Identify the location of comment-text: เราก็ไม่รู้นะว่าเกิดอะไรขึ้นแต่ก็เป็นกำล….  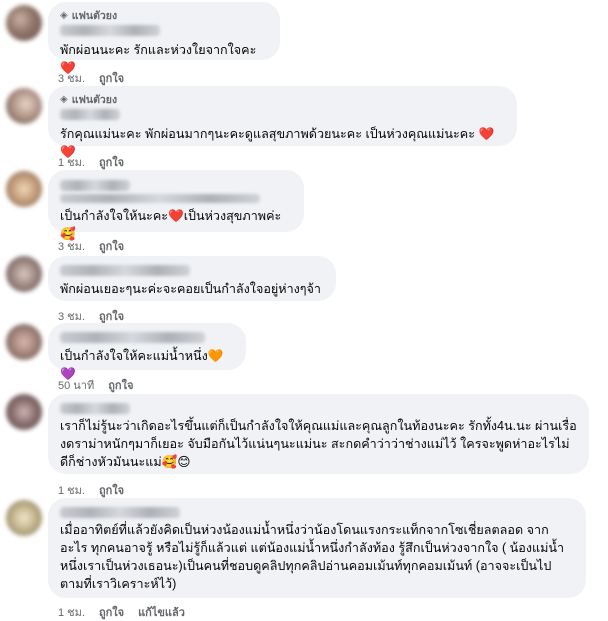
(318, 444).